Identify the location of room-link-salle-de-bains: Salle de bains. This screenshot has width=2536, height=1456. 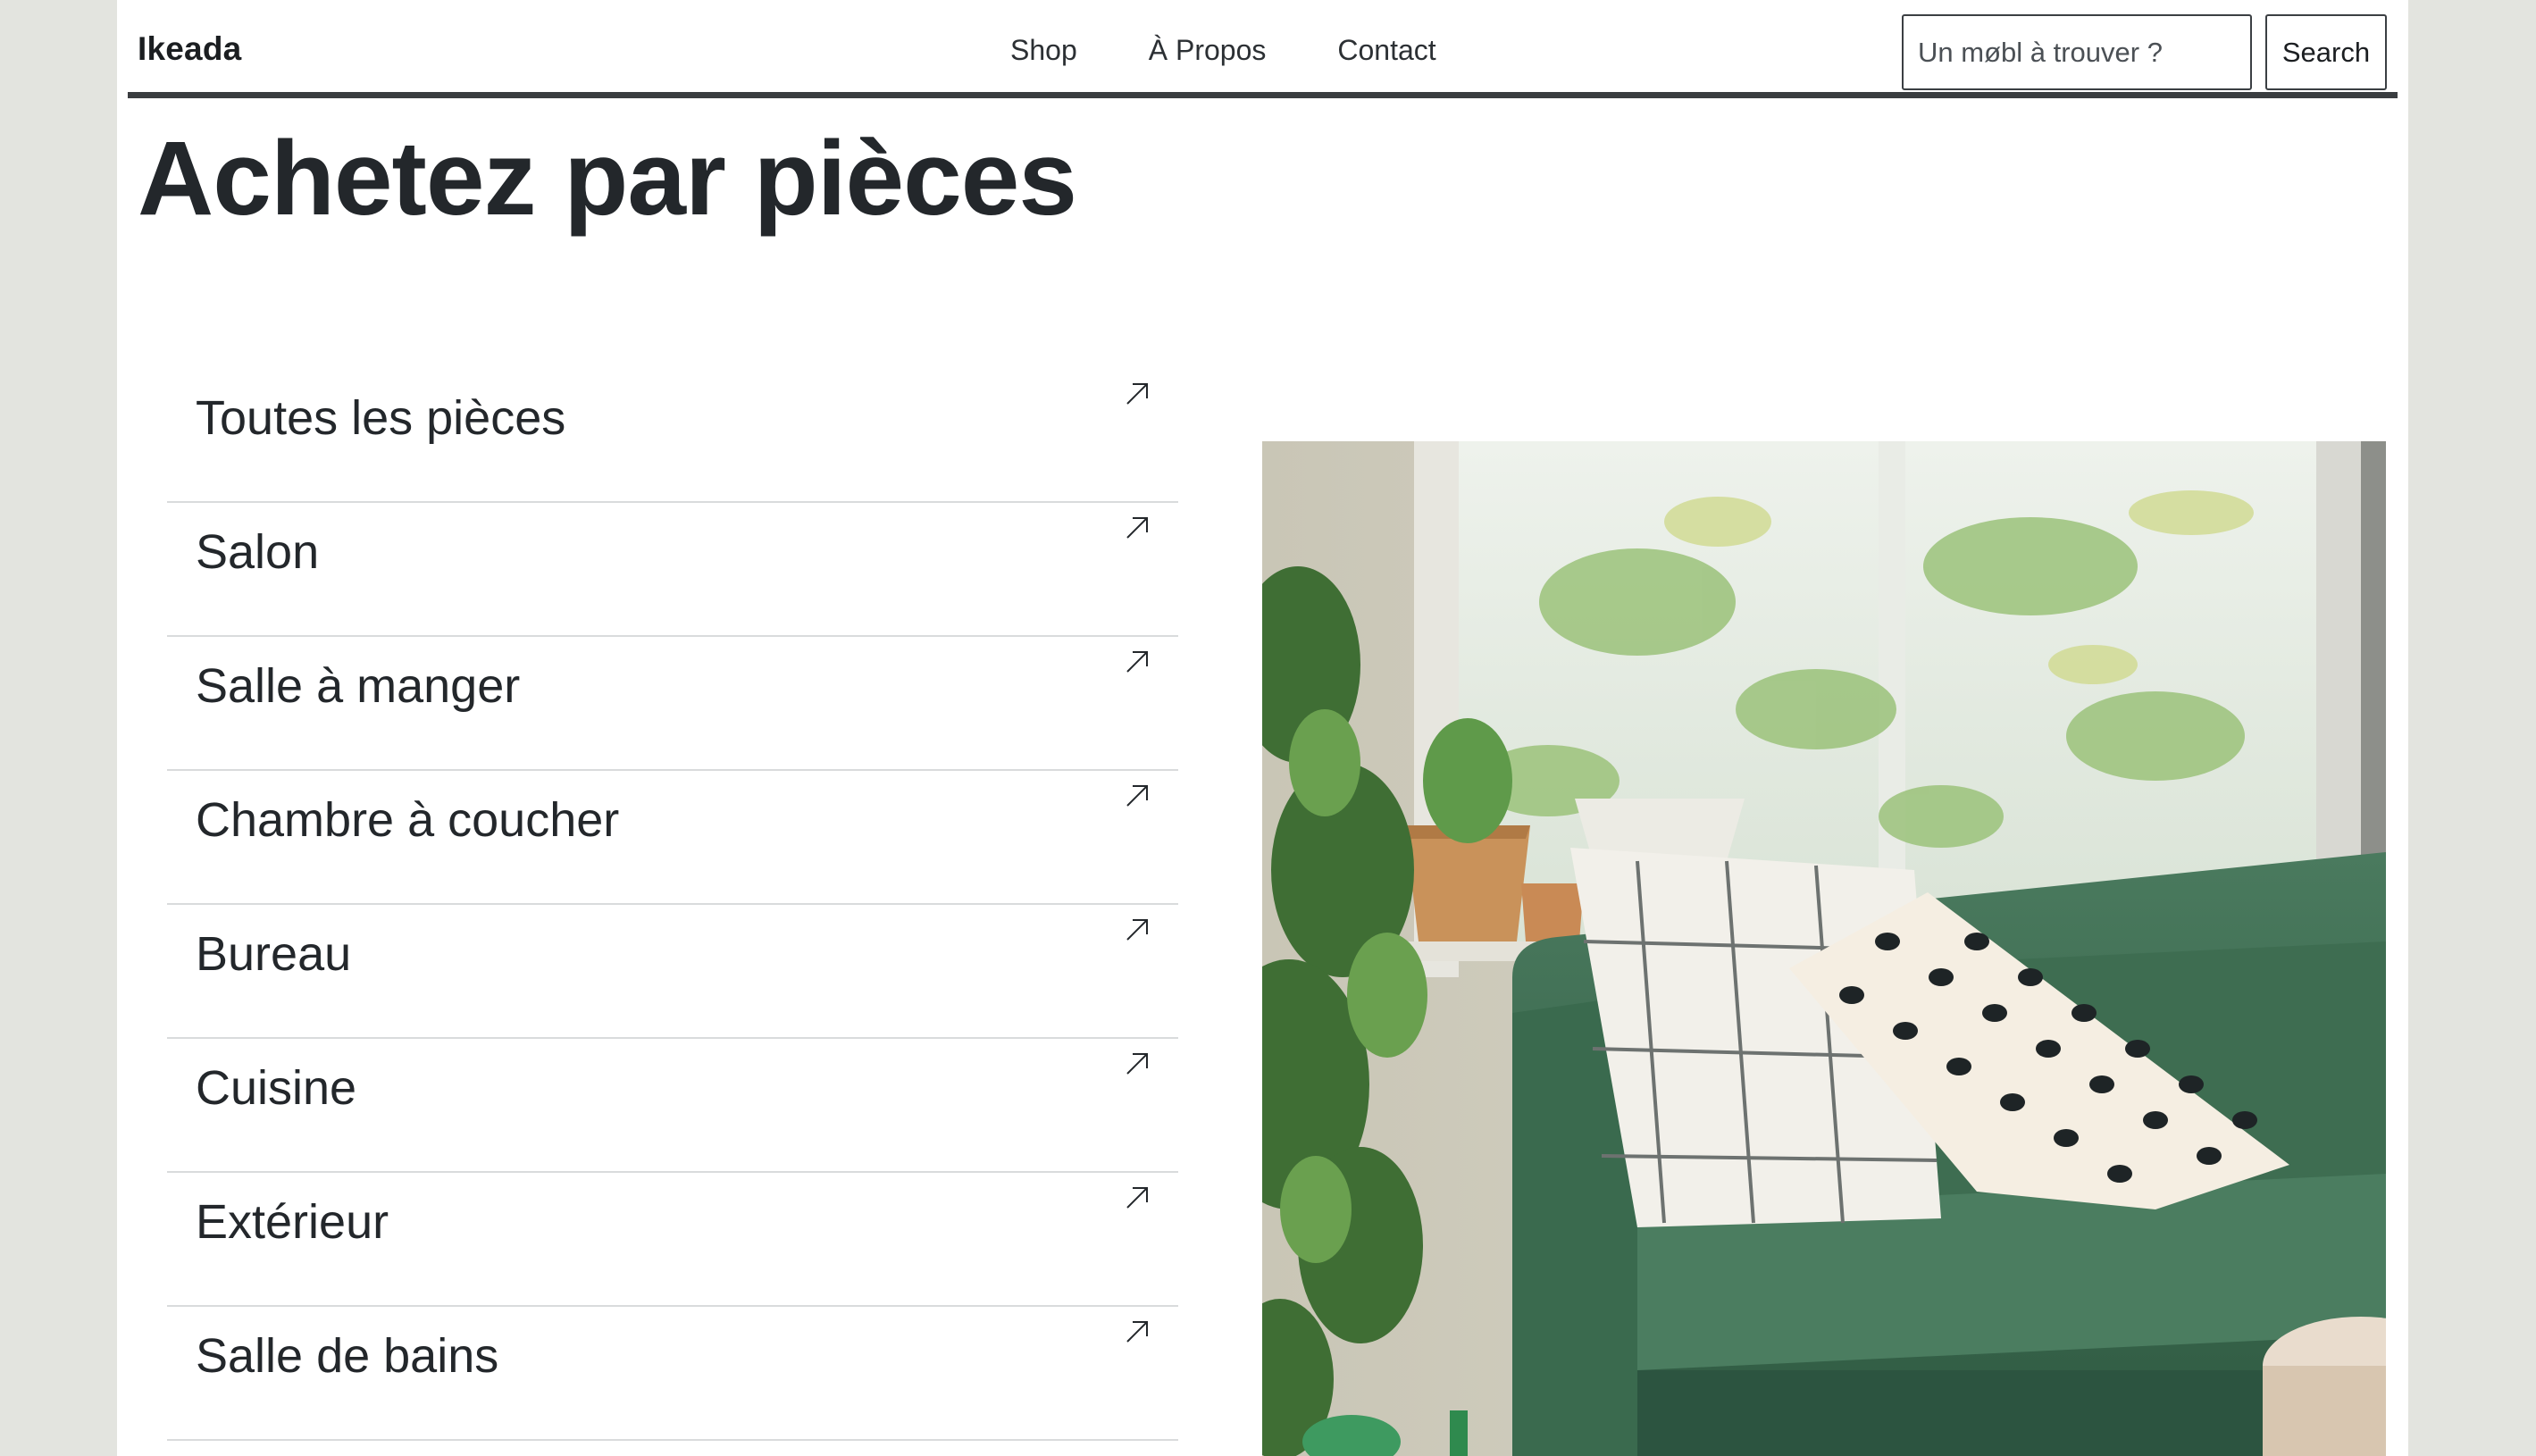
(672, 1374).